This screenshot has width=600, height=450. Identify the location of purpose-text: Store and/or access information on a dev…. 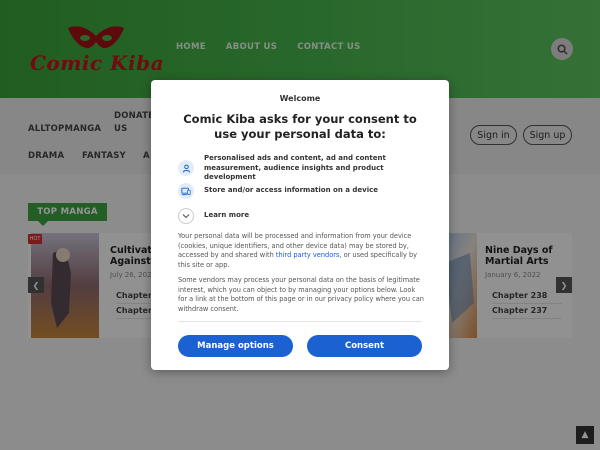
(291, 190).